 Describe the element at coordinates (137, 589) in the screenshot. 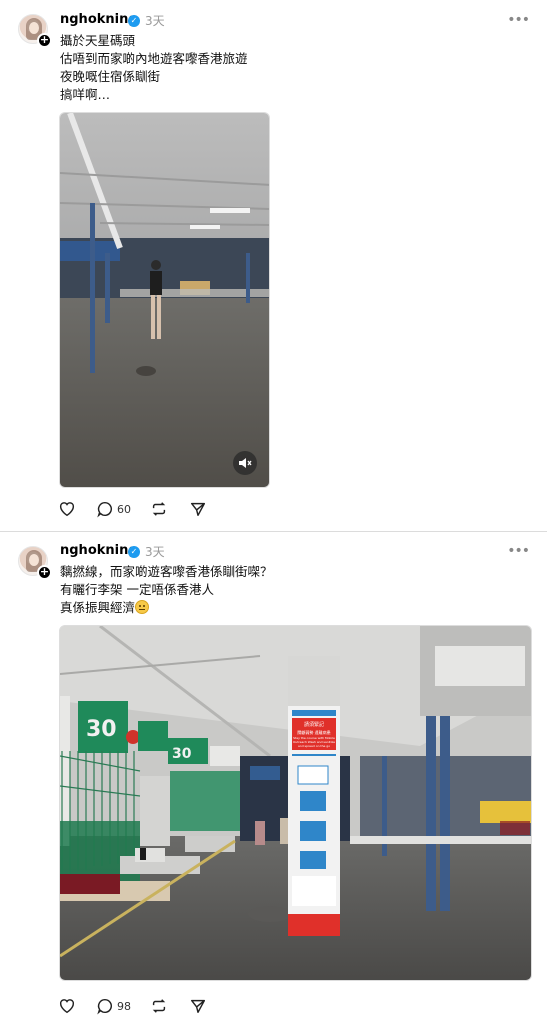

I see `caption-line: 有曬行李架 一定唔係香港人` at that location.